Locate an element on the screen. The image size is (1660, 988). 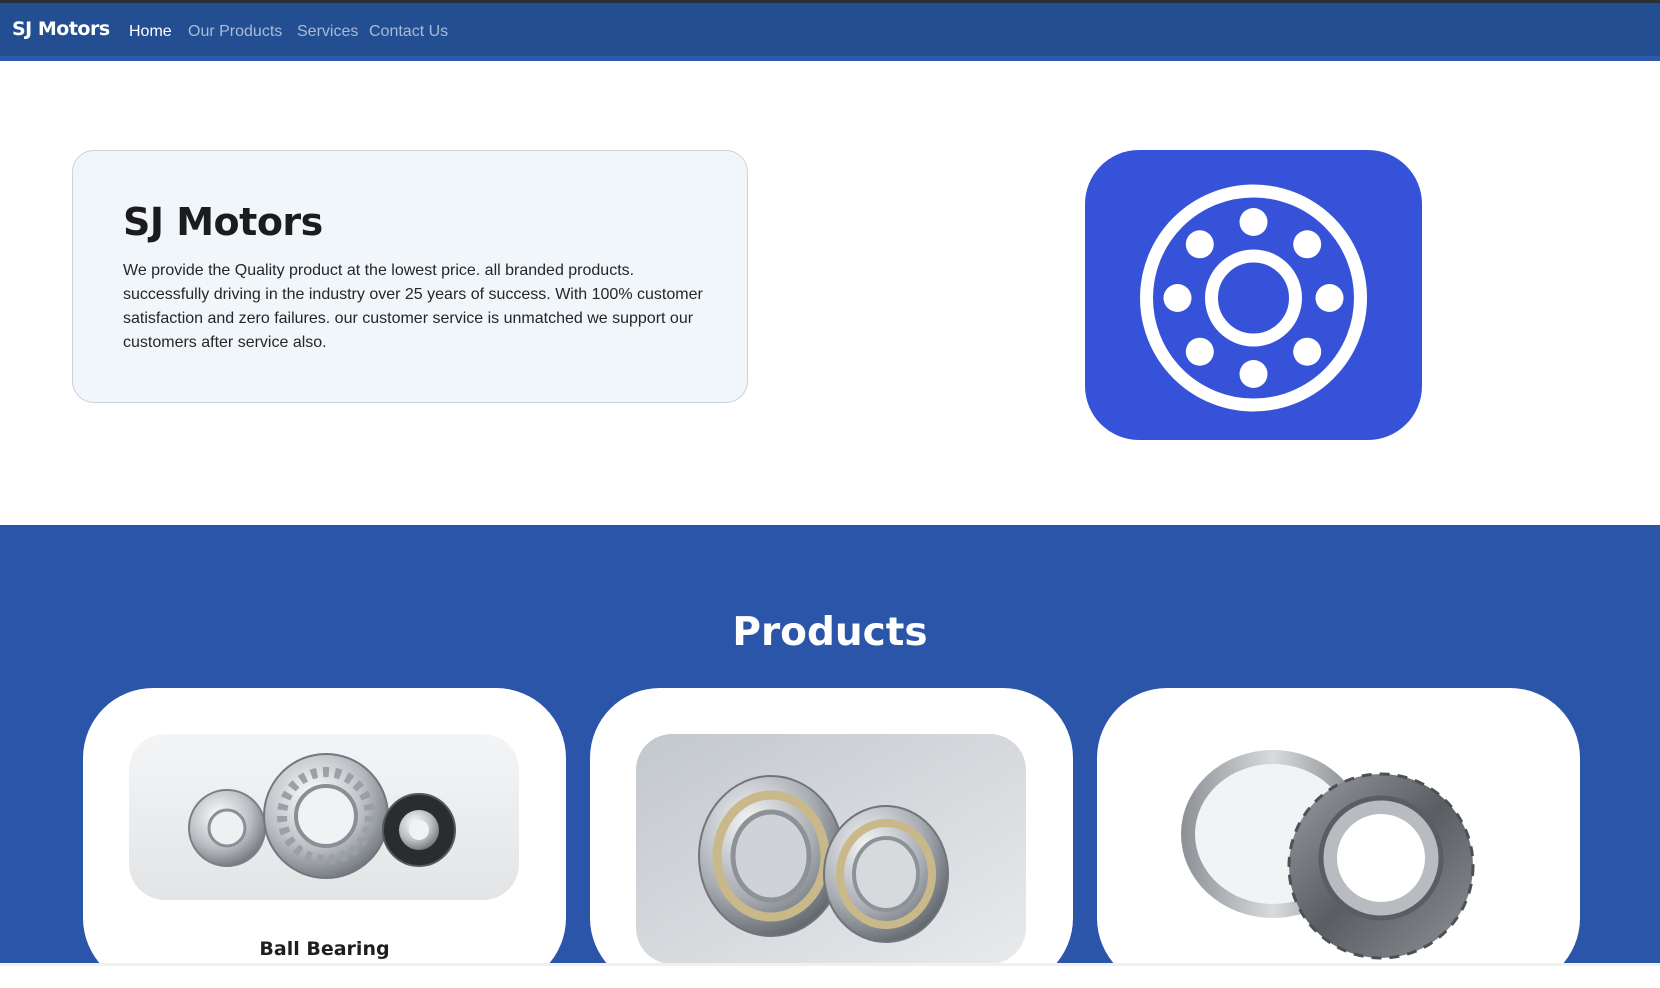
products-title: Products is located at coordinates (830, 632).